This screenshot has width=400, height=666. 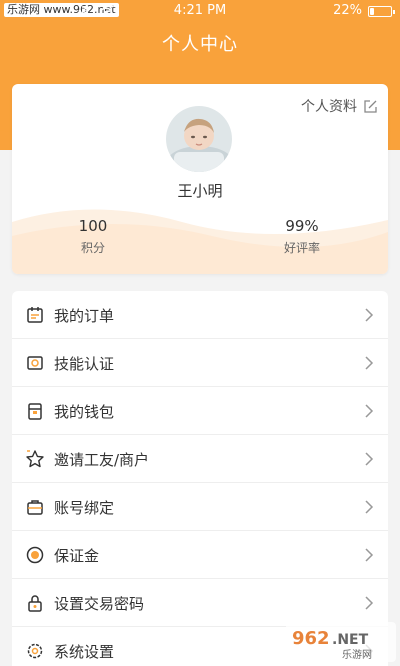 What do you see at coordinates (200, 411) in the screenshot?
I see `menu-item-wallet: 我的钱包` at bounding box center [200, 411].